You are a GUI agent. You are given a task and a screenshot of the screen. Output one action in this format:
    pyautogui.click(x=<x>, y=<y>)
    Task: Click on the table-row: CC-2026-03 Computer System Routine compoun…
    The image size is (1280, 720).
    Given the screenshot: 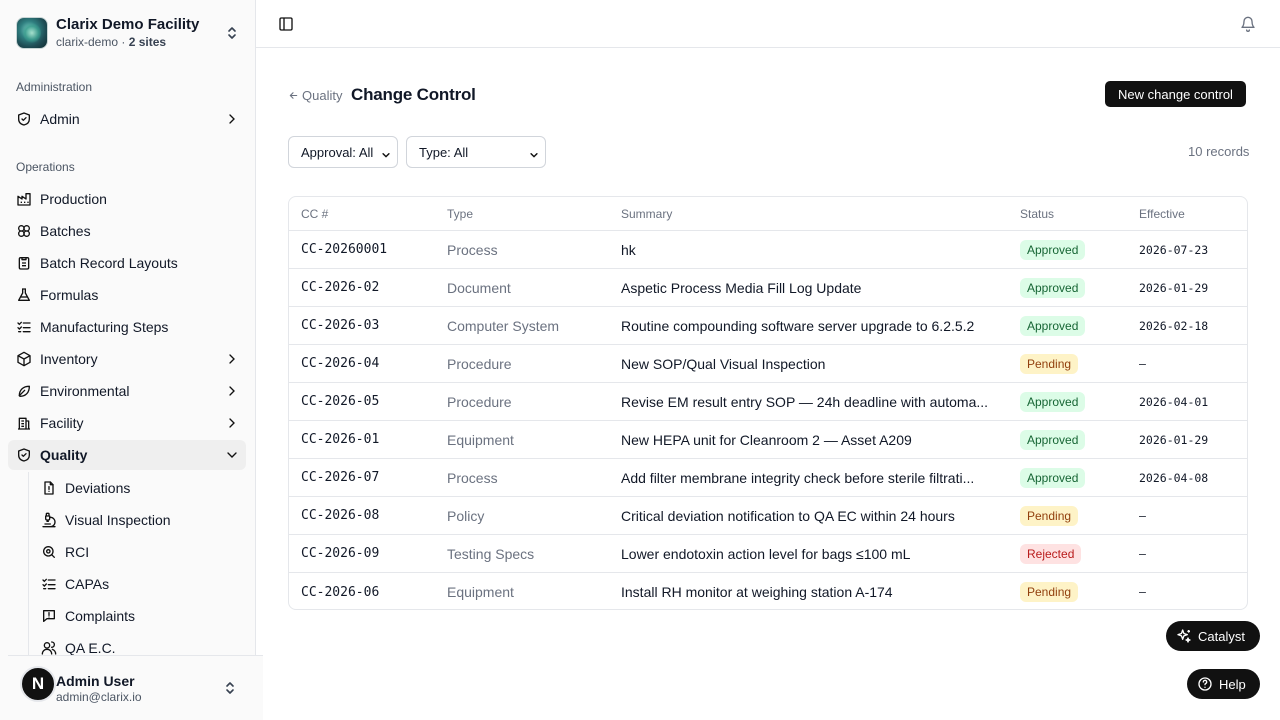 What is the action you would take?
    pyautogui.click(x=768, y=326)
    